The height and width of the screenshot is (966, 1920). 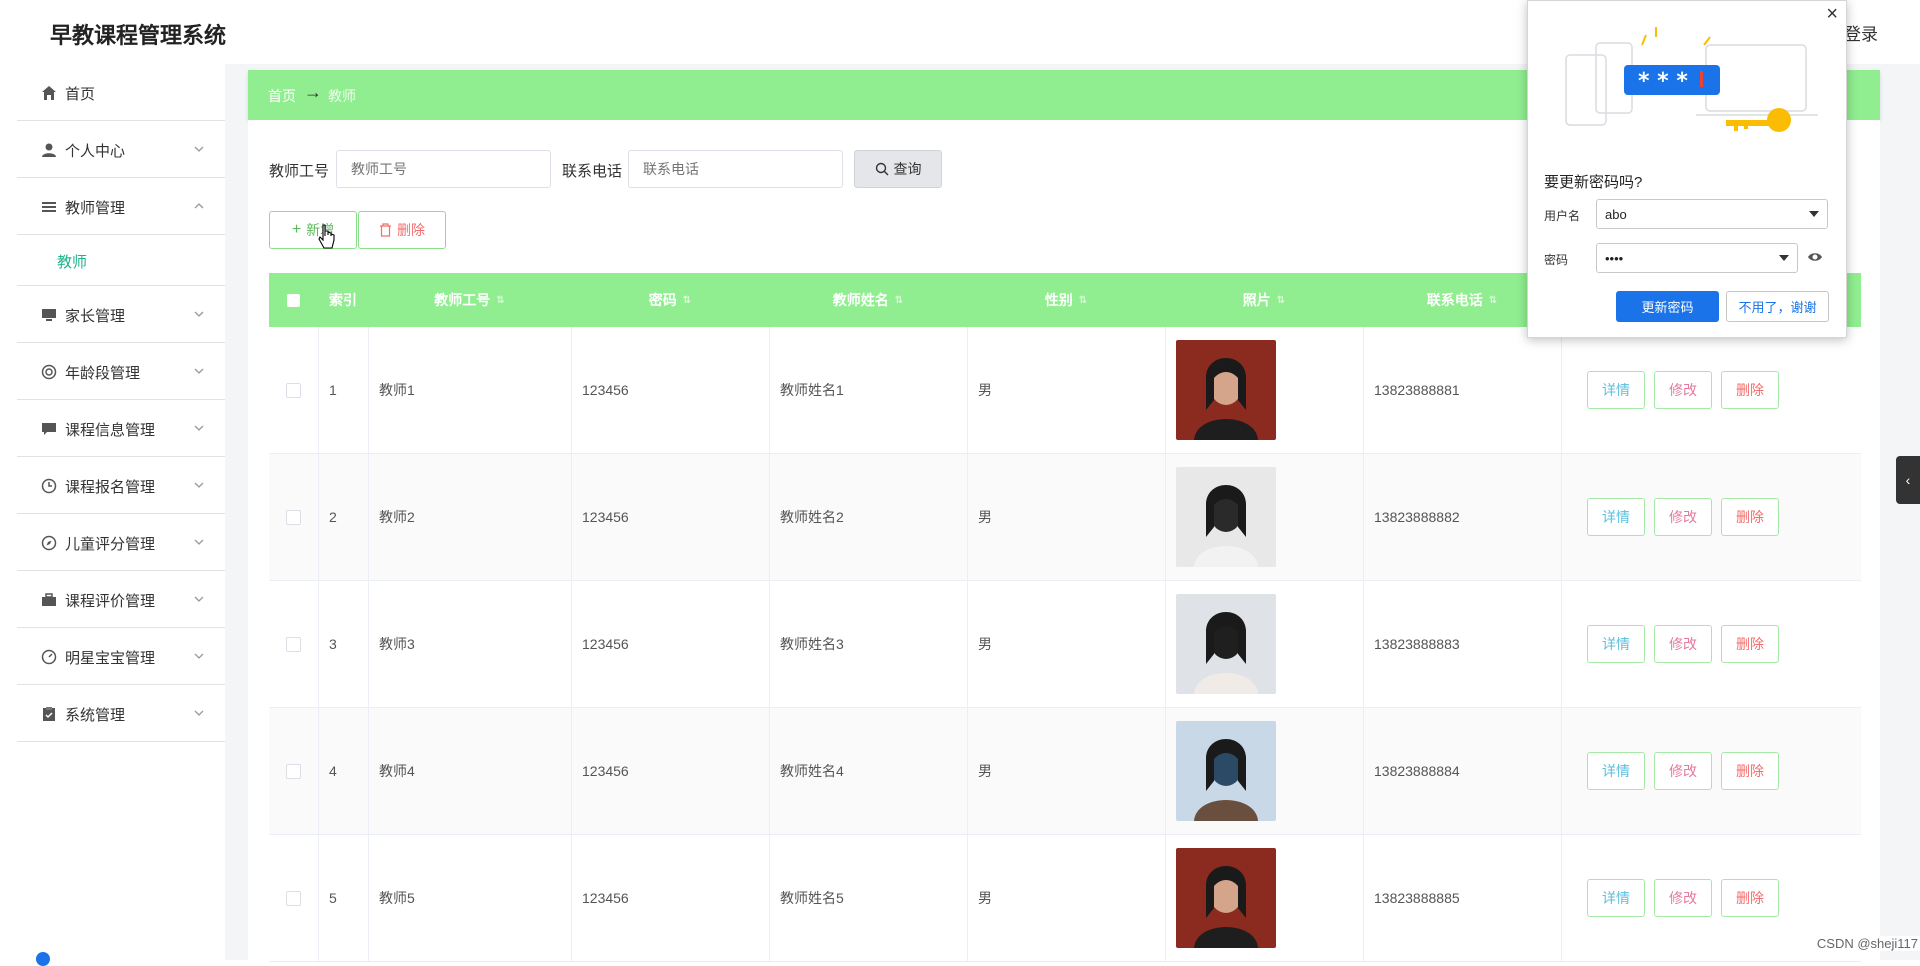 What do you see at coordinates (812, 390) in the screenshot?
I see `row-name: 教师姓名1` at bounding box center [812, 390].